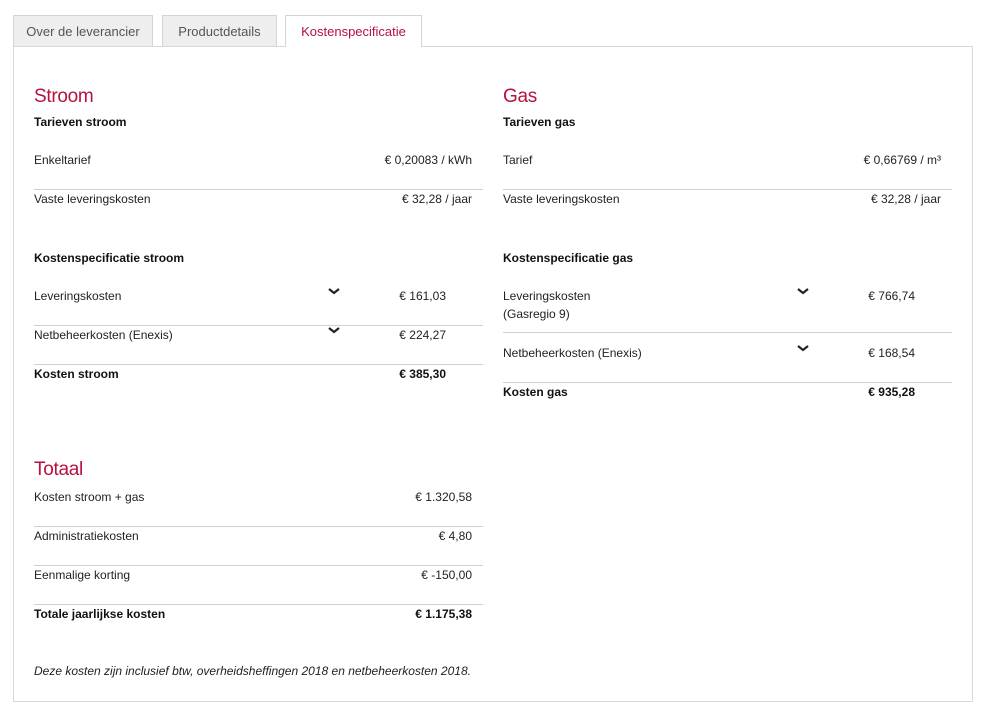 The width and height of the screenshot is (983, 707). Describe the element at coordinates (258, 306) in the screenshot. I see `table-row: Leveringskosten € 161,03` at that location.